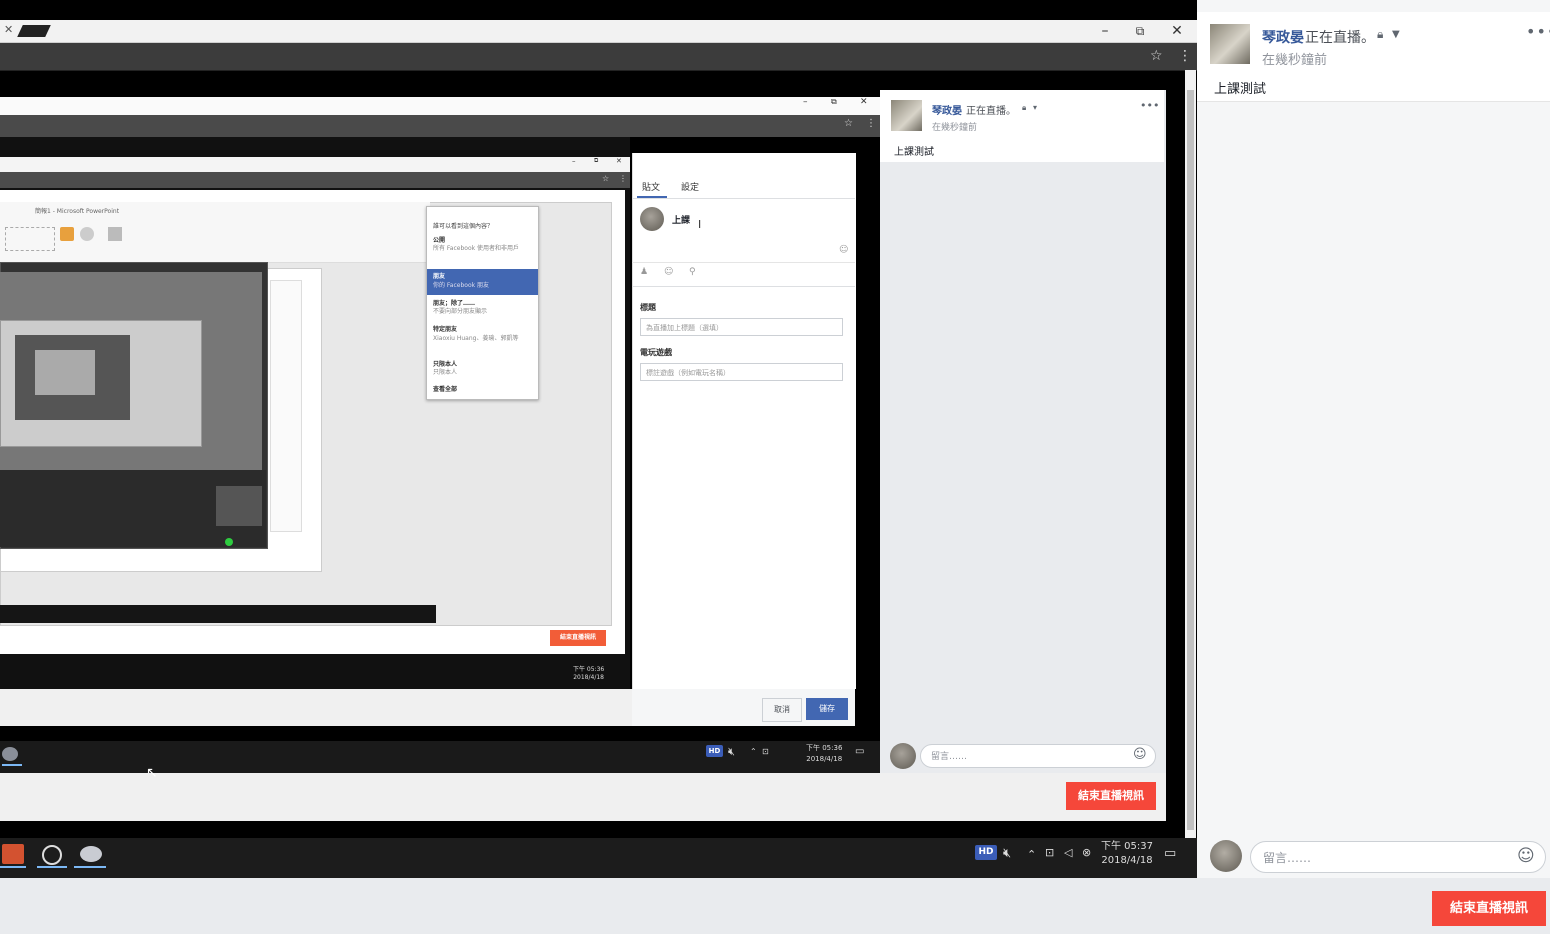  I want to click on level2-emoji-icon: ☺, so click(1140, 754).